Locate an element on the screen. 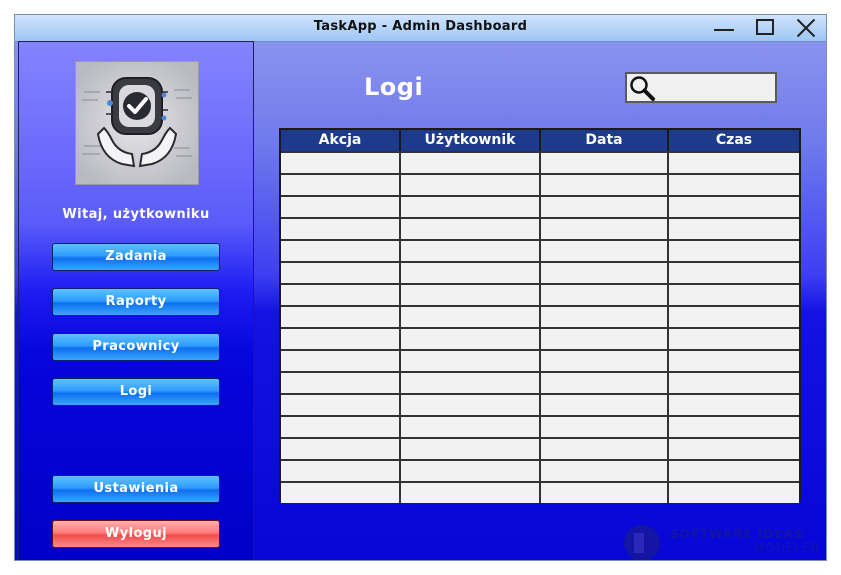 This screenshot has width=841, height=575. column-header: Czas is located at coordinates (734, 140).